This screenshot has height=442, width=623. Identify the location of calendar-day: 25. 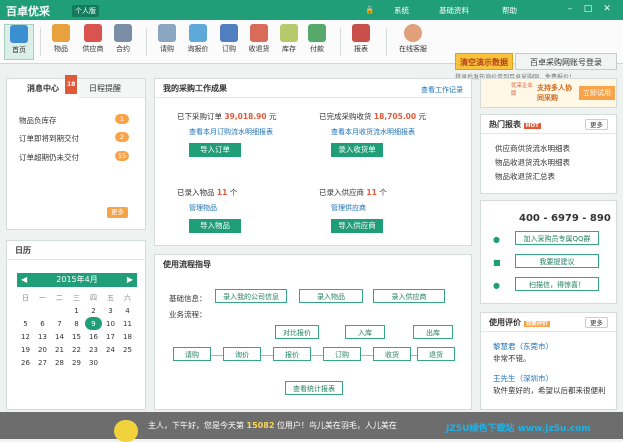
(127, 349).